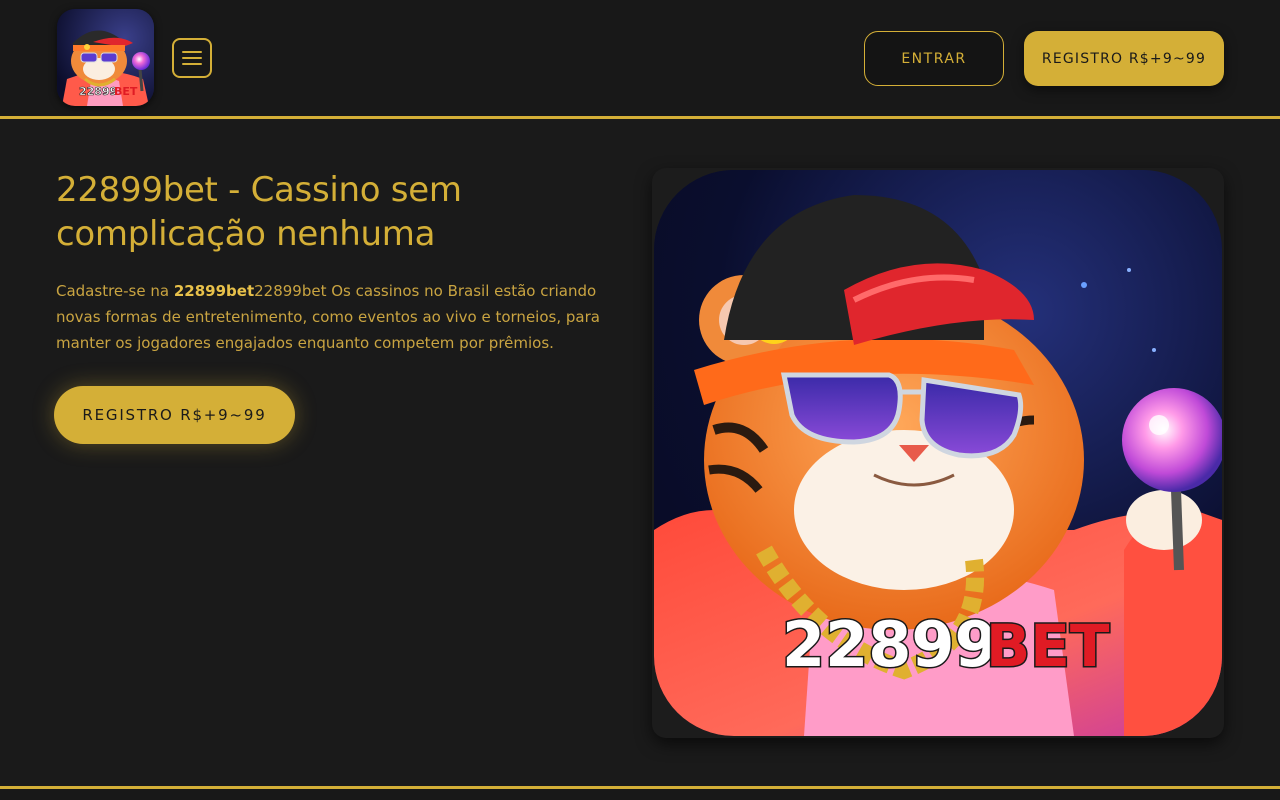 Image resolution: width=1280 pixels, height=800 pixels. What do you see at coordinates (1048, 646) in the screenshot?
I see `hero-image-brand-text: BET` at bounding box center [1048, 646].